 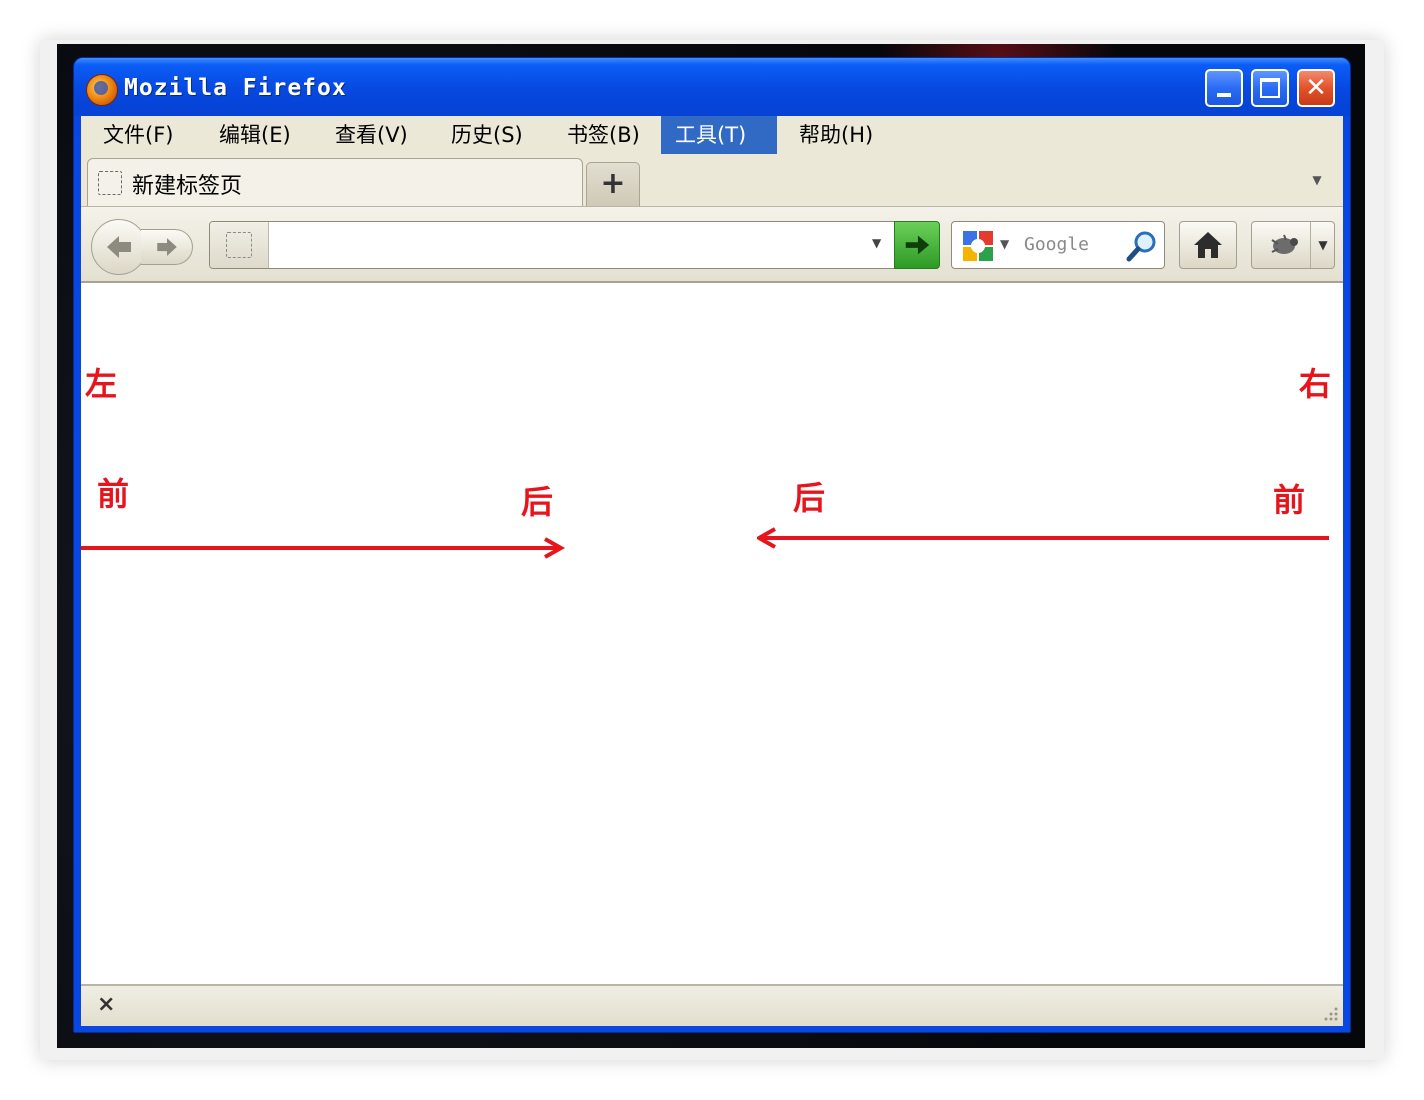 I want to click on site-identity-button, so click(x=239, y=245).